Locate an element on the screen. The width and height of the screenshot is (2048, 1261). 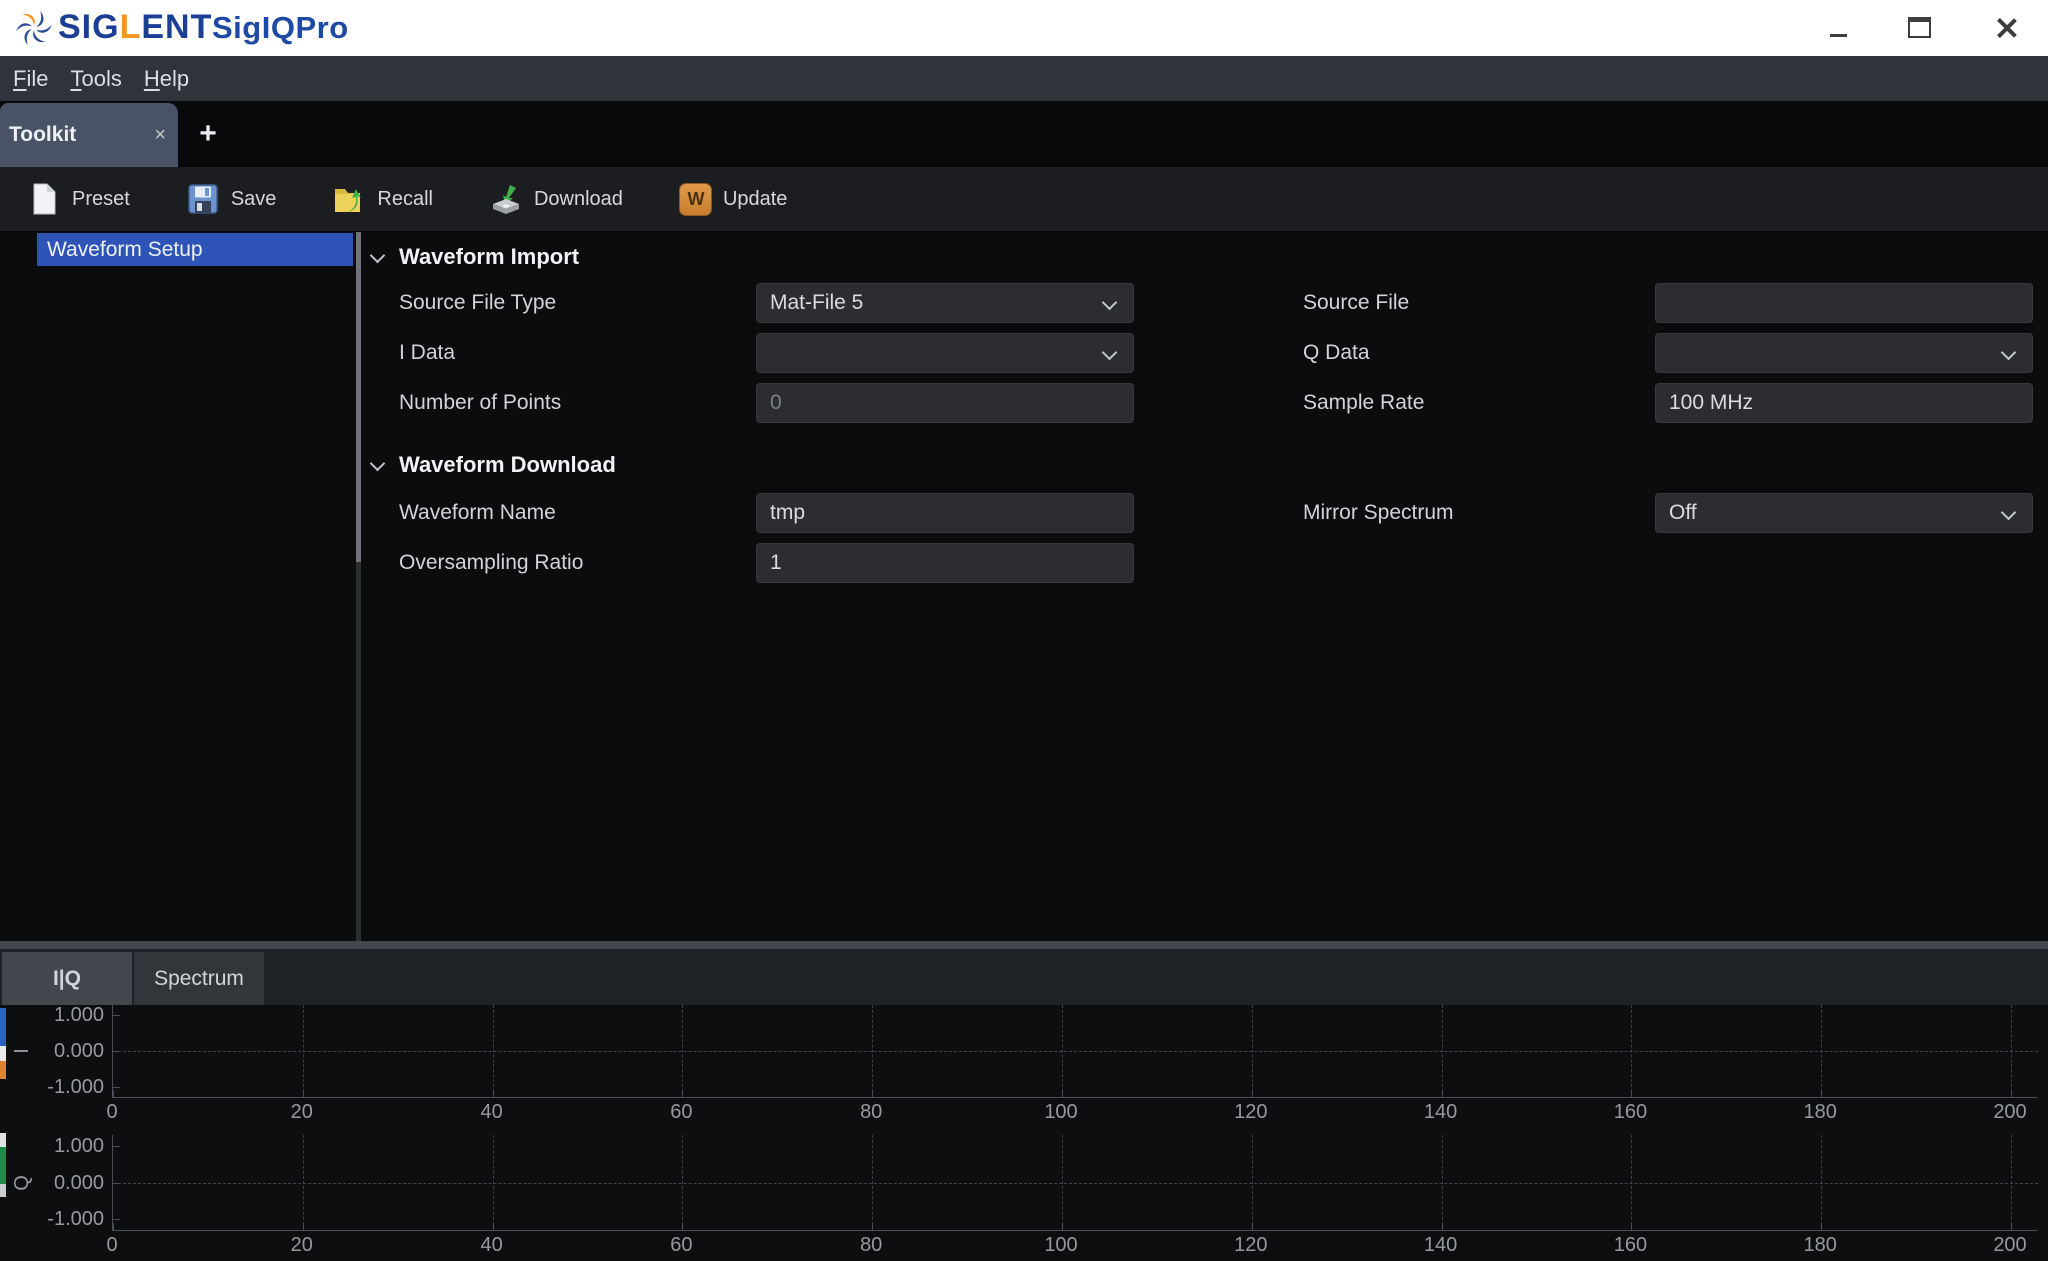
zero-gridline is located at coordinates (1075, 1183).